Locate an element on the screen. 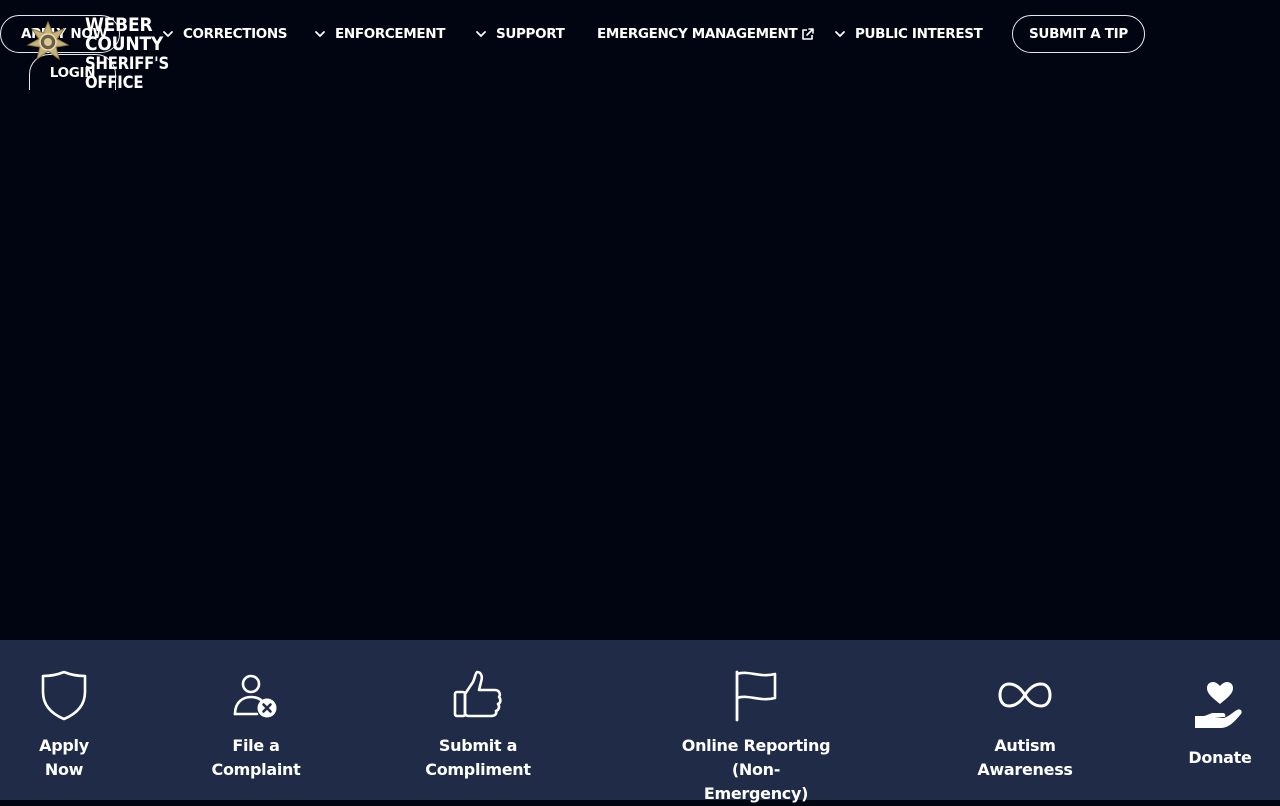 The width and height of the screenshot is (1280, 806). nav-label: PUBLIC INTEREST is located at coordinates (919, 34).